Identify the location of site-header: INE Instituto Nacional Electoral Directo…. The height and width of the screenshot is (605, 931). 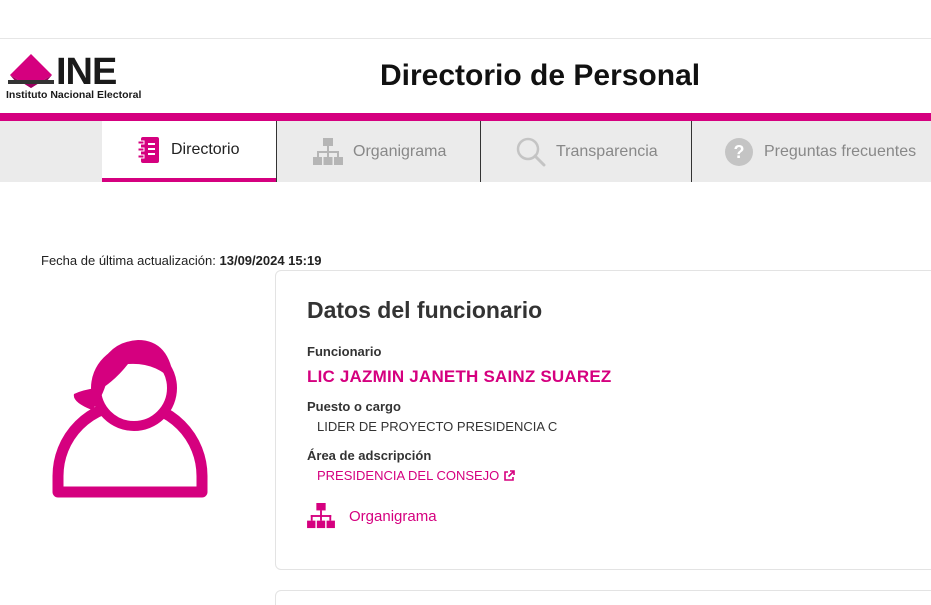
(465, 76).